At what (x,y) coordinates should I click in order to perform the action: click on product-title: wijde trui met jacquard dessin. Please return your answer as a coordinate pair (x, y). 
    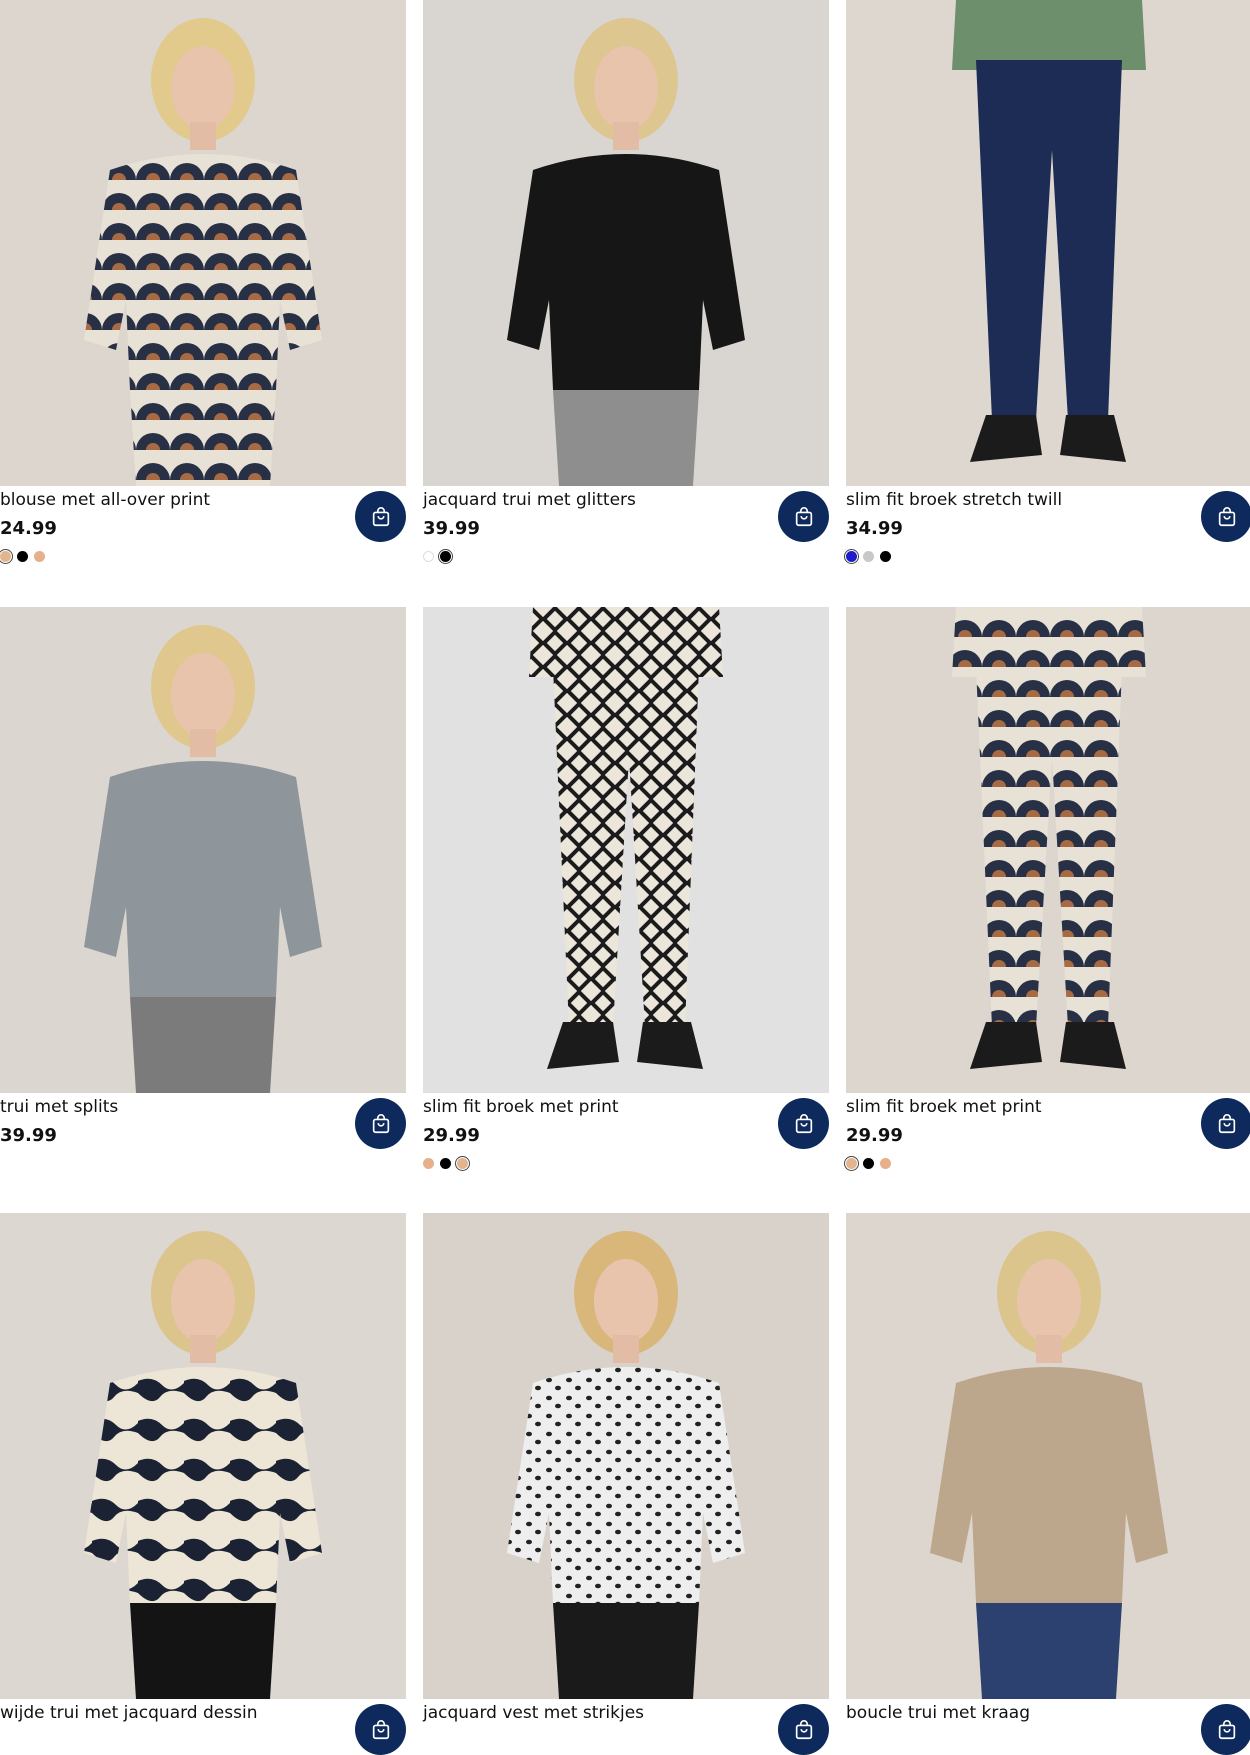
    Looking at the image, I should click on (128, 1713).